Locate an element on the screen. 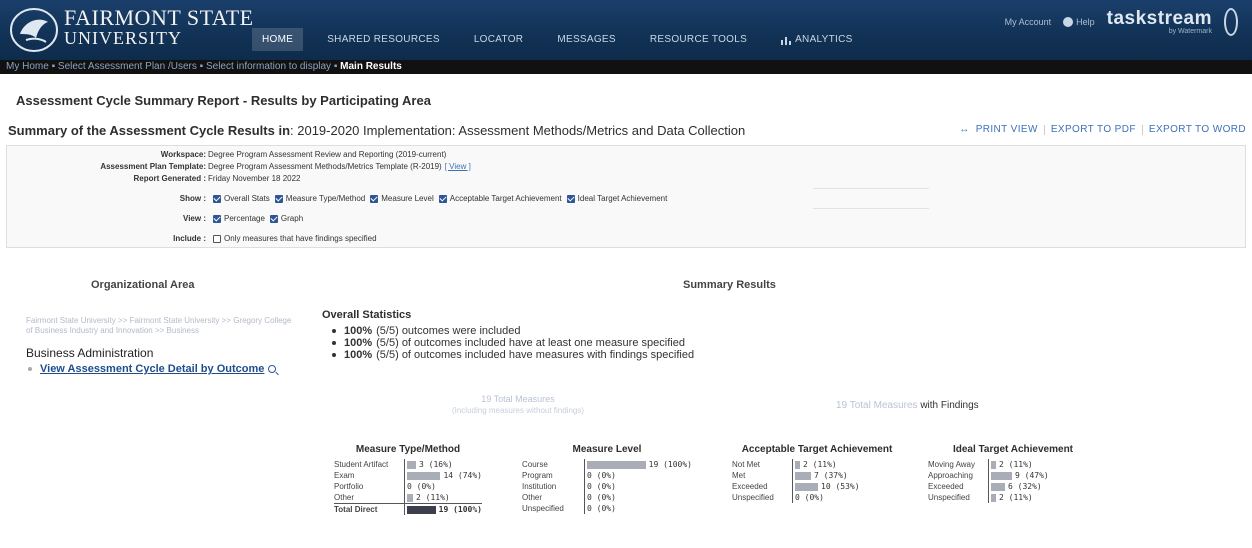  breakdown-cell: 7 (37%) is located at coordinates (847, 475).